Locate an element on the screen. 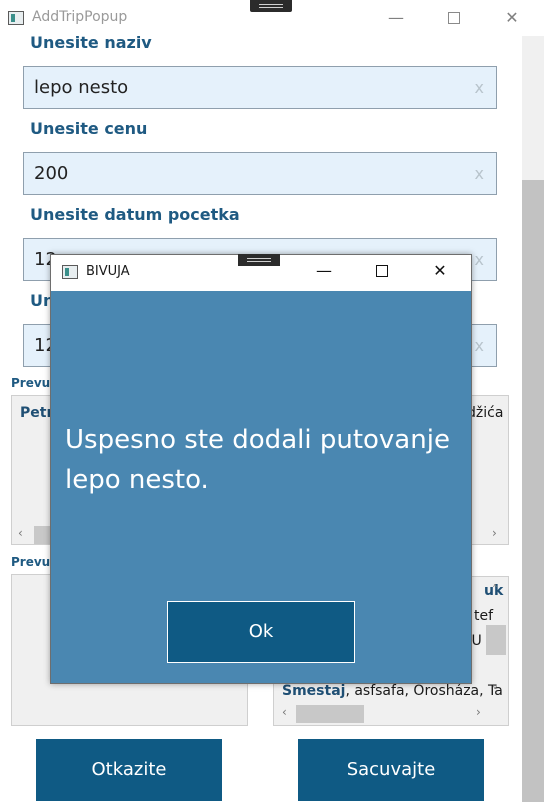 The width and height of the screenshot is (544, 802). list-item: tef is located at coordinates (483, 616).